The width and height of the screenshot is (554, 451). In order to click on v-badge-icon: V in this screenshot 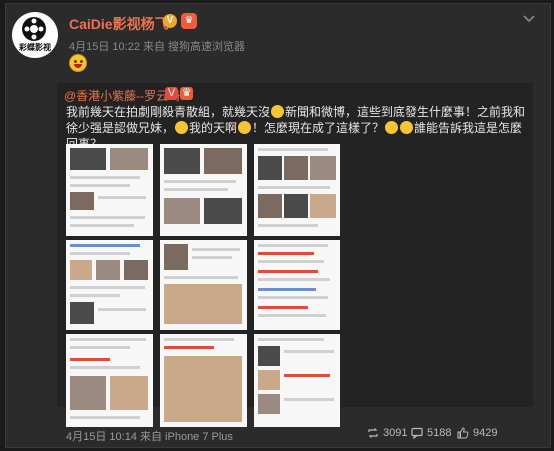, I will do `click(171, 93)`.